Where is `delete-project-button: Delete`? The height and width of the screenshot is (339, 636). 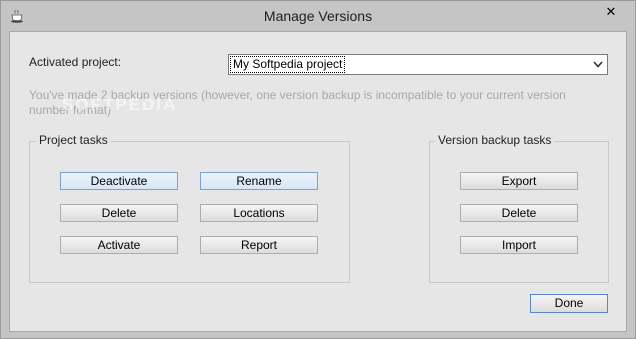 delete-project-button: Delete is located at coordinates (119, 213).